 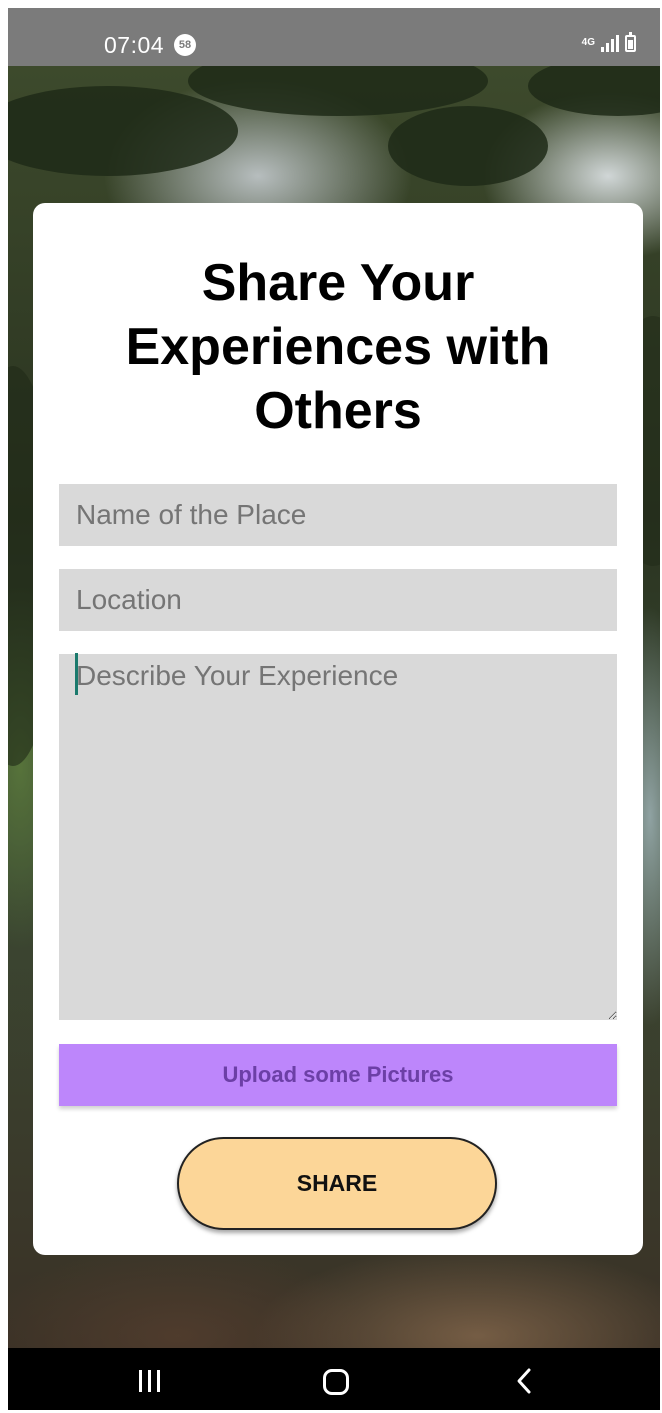 I want to click on network-type-label: 4G, so click(x=588, y=42).